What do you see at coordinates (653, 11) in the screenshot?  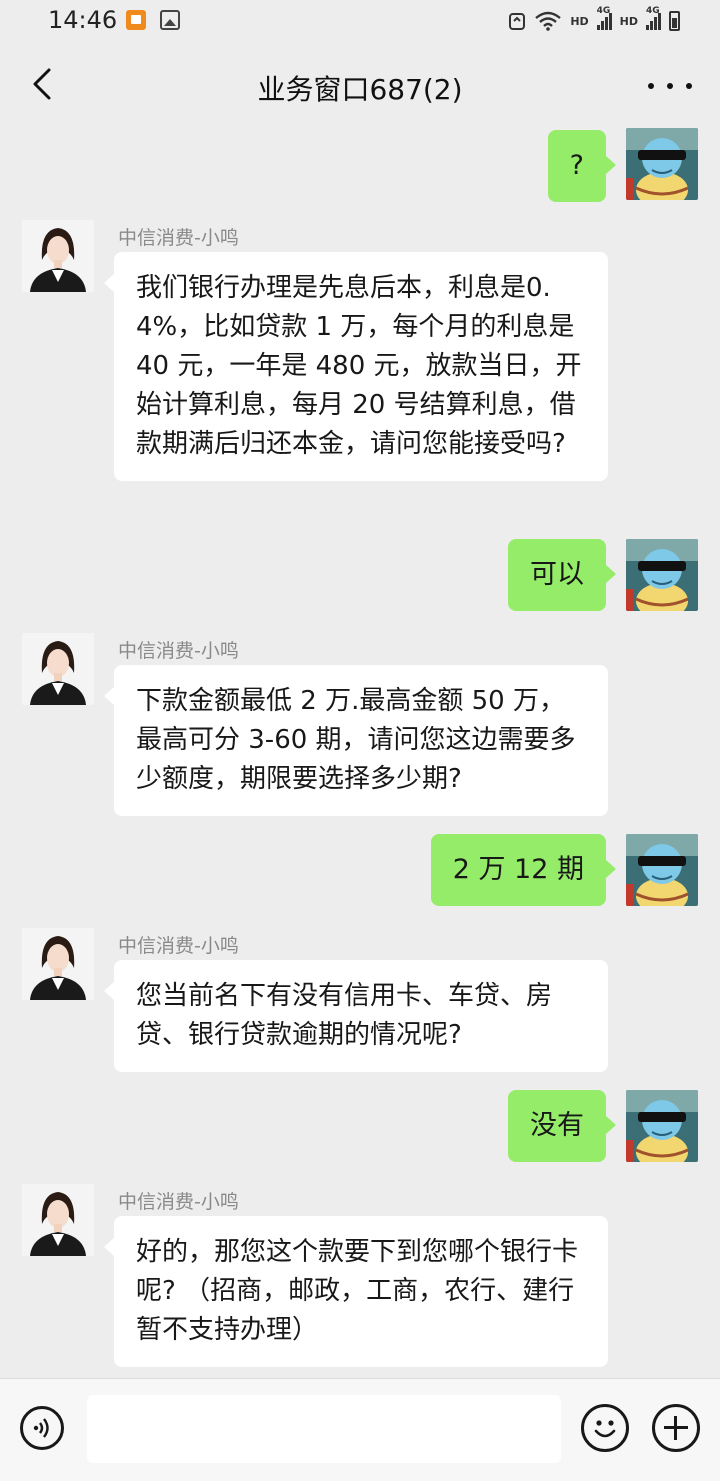 I see `signal-2-tech: 4G` at bounding box center [653, 11].